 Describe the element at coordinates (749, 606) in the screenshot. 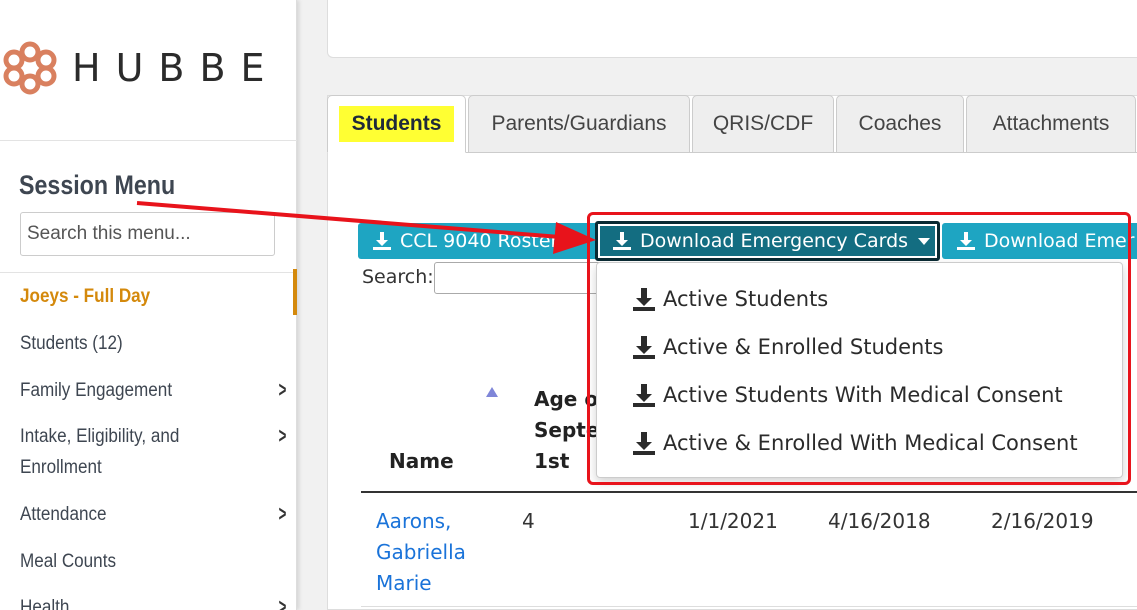

I see `row-divider` at that location.